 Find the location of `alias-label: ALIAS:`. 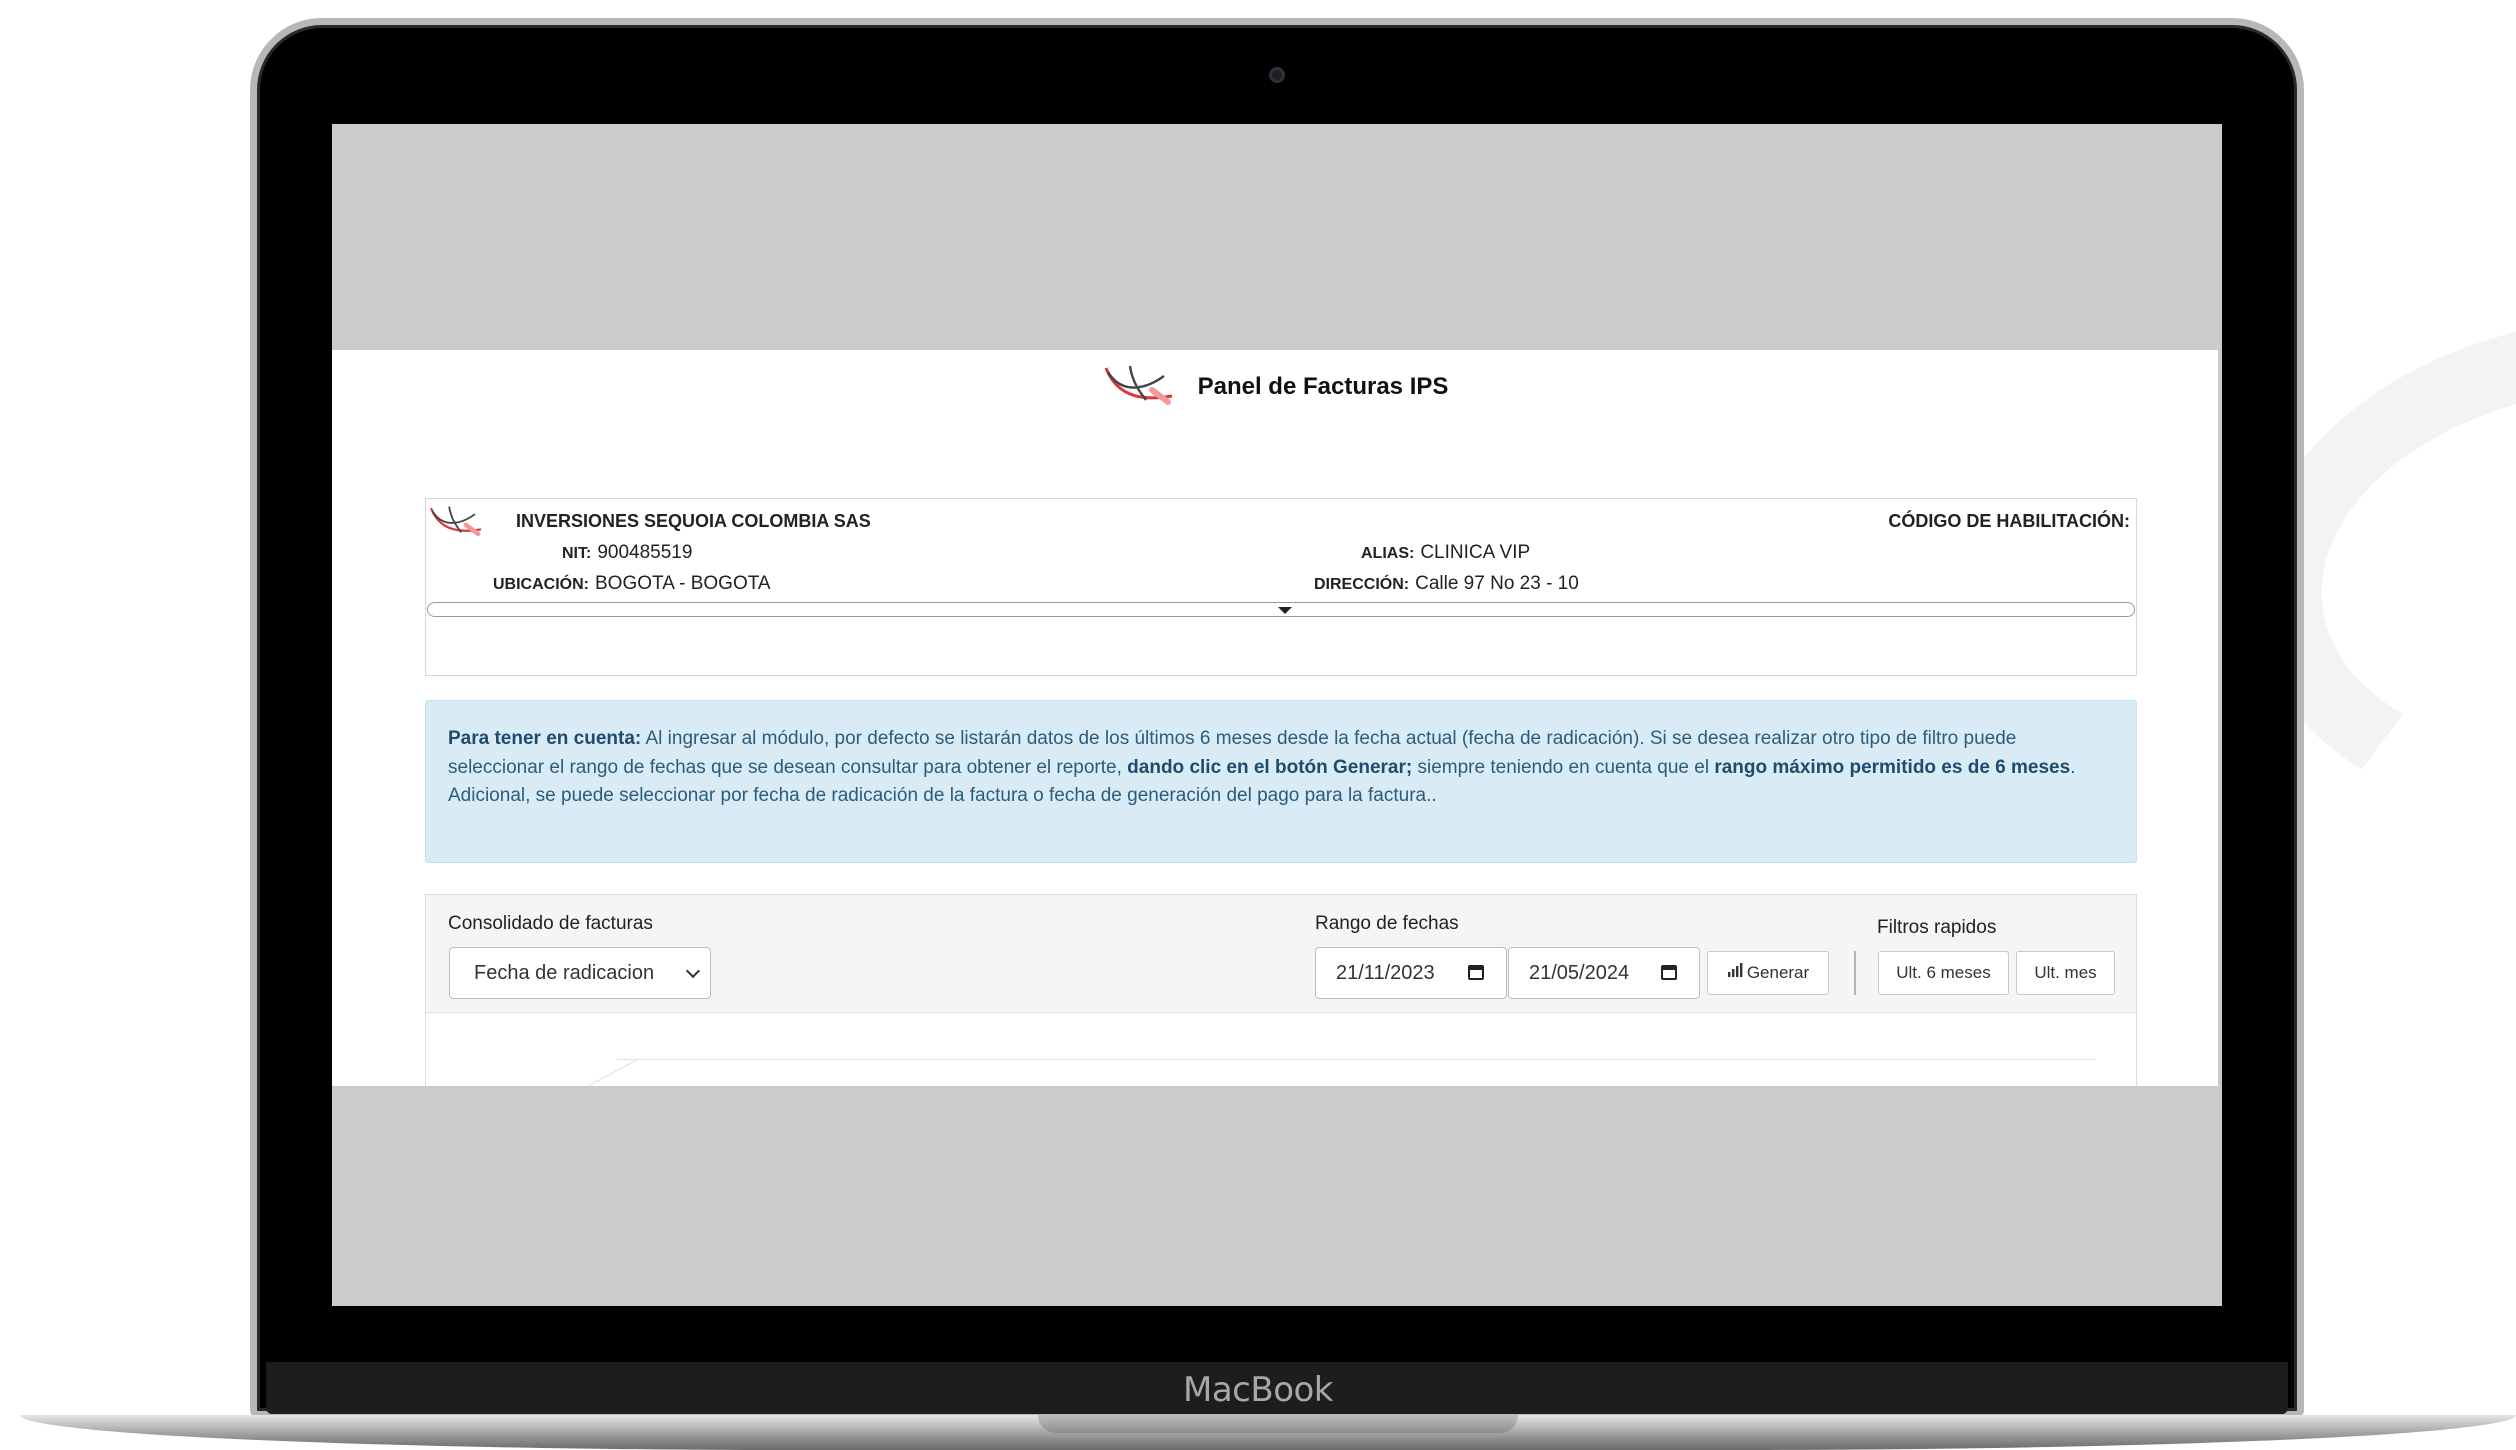

alias-label: ALIAS: is located at coordinates (1388, 553).